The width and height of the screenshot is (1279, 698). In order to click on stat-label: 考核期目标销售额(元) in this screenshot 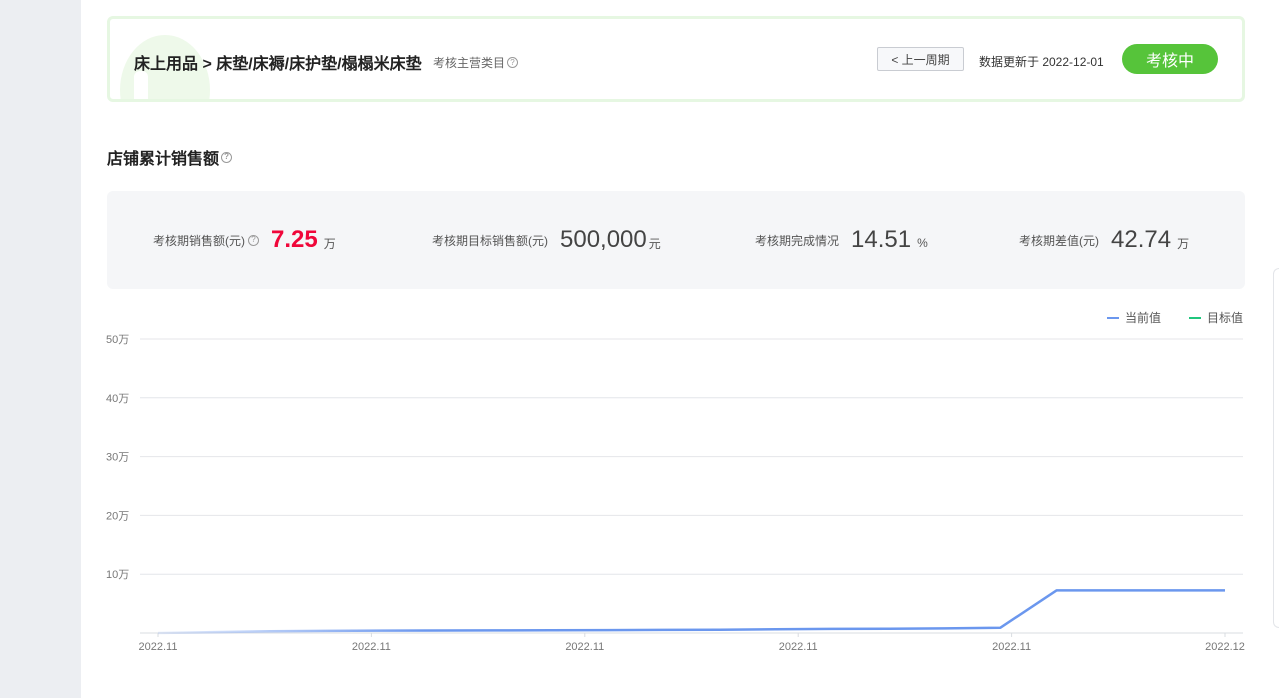, I will do `click(490, 240)`.